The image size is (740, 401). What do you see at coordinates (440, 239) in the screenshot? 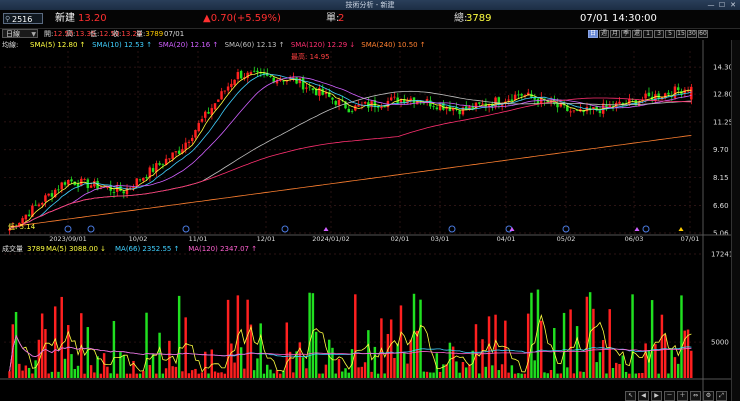
I see `date-axis-tick: 03/01` at bounding box center [440, 239].